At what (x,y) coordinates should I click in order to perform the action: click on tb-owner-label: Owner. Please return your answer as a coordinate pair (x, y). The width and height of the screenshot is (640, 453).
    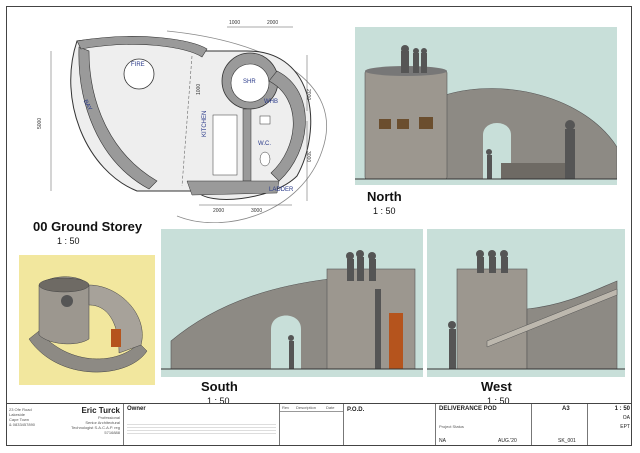
    Looking at the image, I should click on (136, 409).